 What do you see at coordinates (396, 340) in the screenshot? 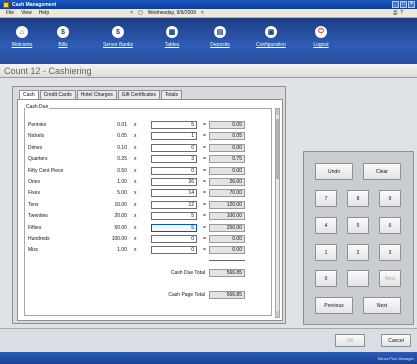
I see `cancel-button: Cancel` at bounding box center [396, 340].